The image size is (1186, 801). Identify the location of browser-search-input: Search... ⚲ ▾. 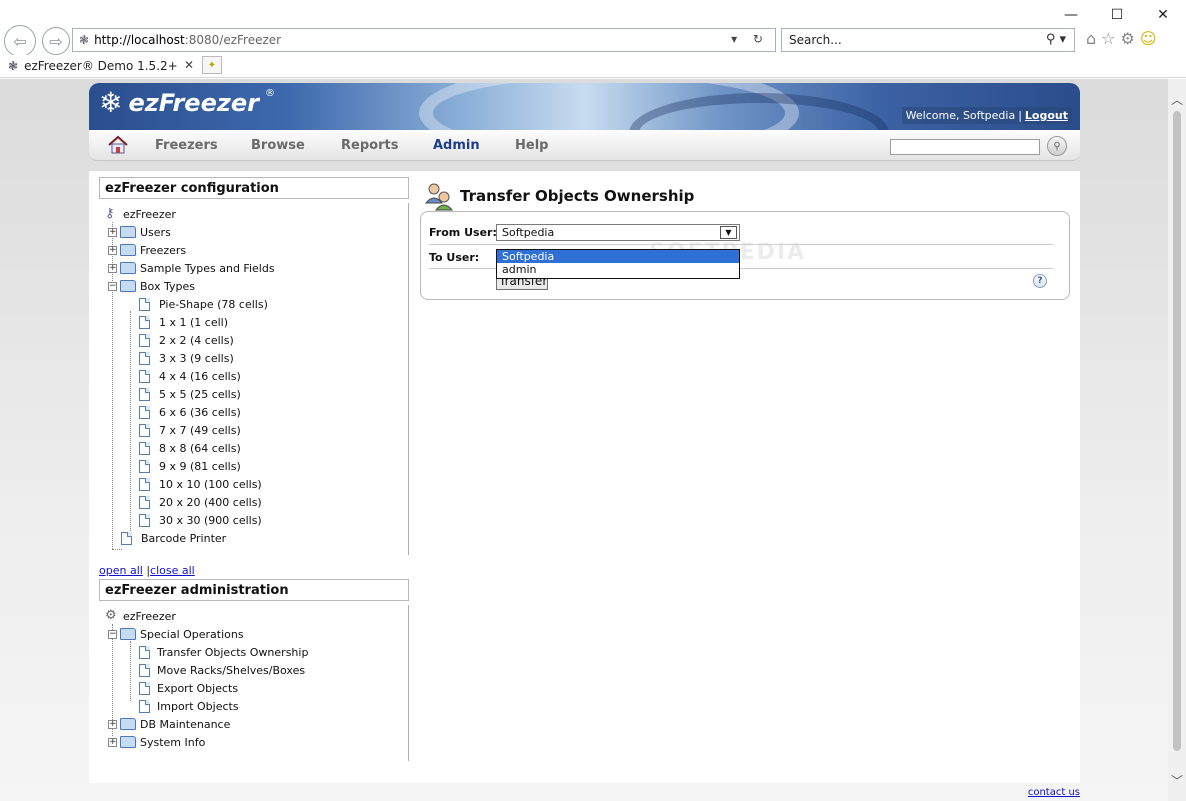
(928, 40).